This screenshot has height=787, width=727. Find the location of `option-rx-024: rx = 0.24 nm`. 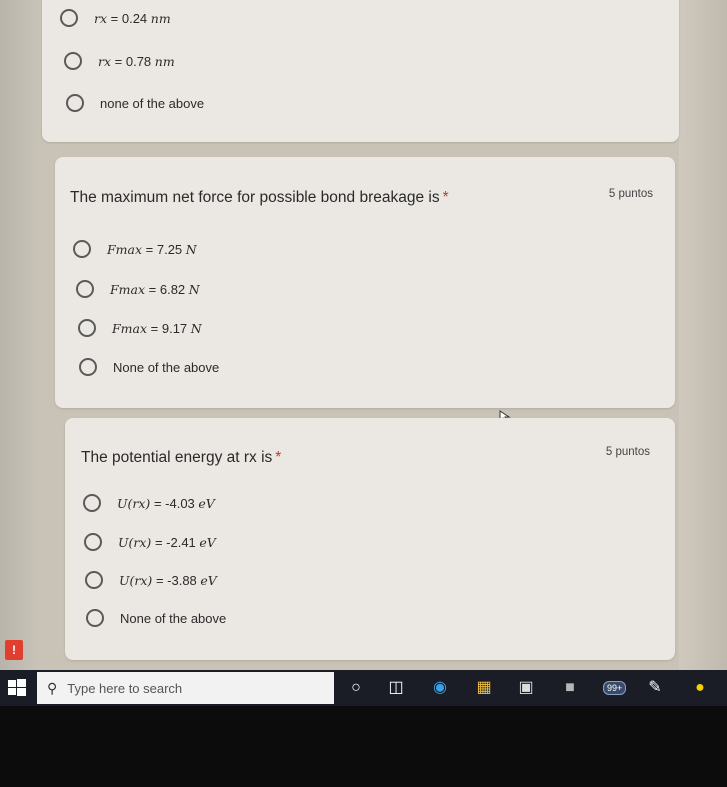

option-rx-024: rx = 0.24 nm is located at coordinates (115, 18).